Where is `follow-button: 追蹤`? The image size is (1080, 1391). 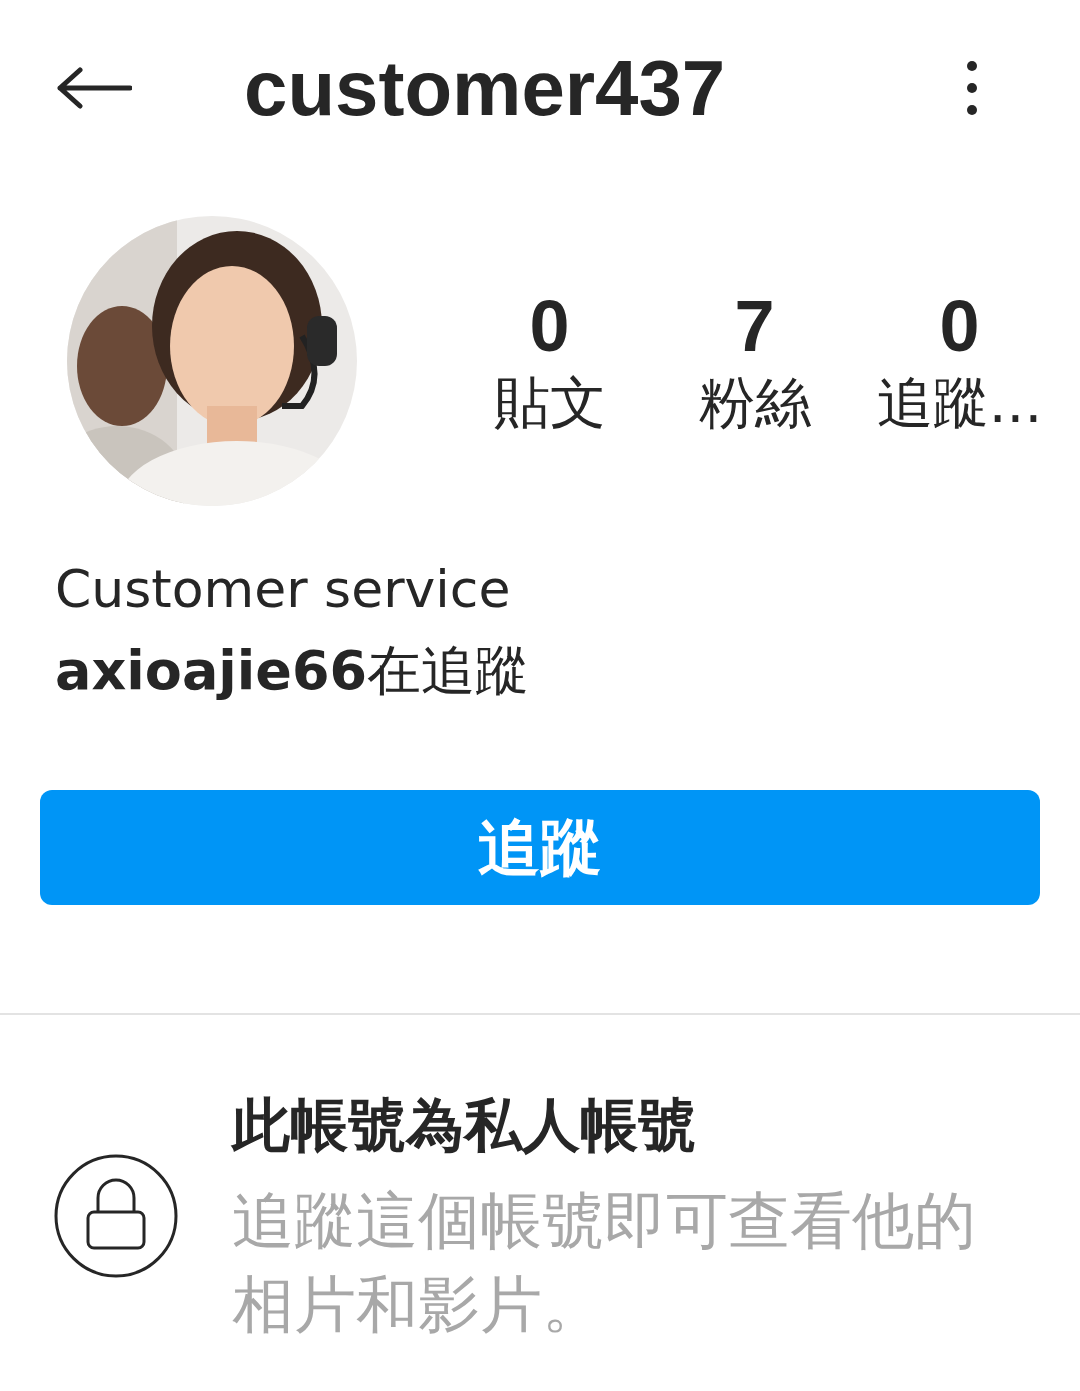
follow-button: 追蹤 is located at coordinates (540, 847).